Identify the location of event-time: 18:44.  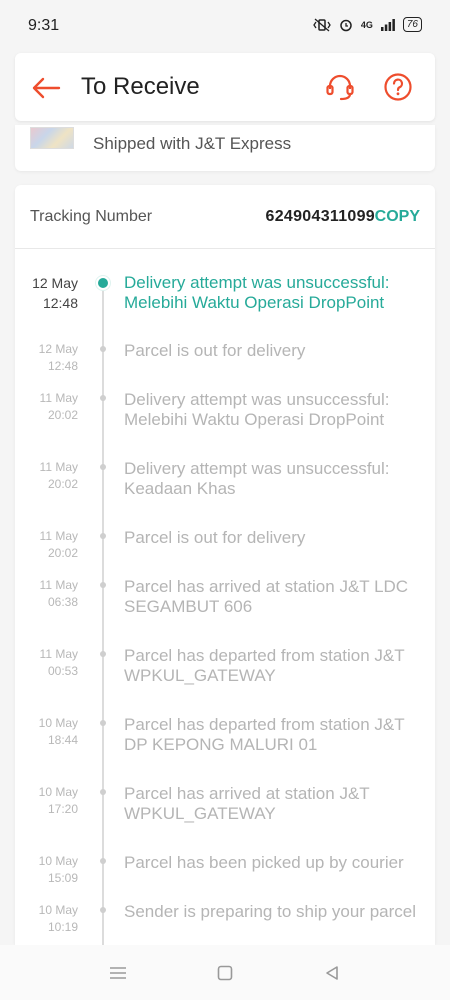
(62, 740).